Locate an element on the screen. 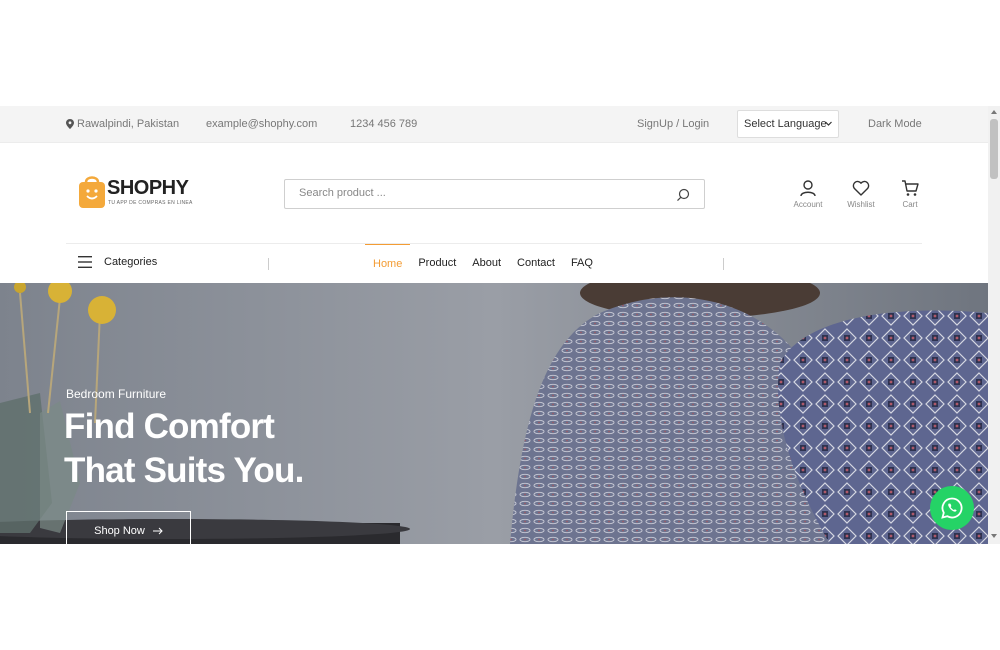  search-input is located at coordinates (479, 193).